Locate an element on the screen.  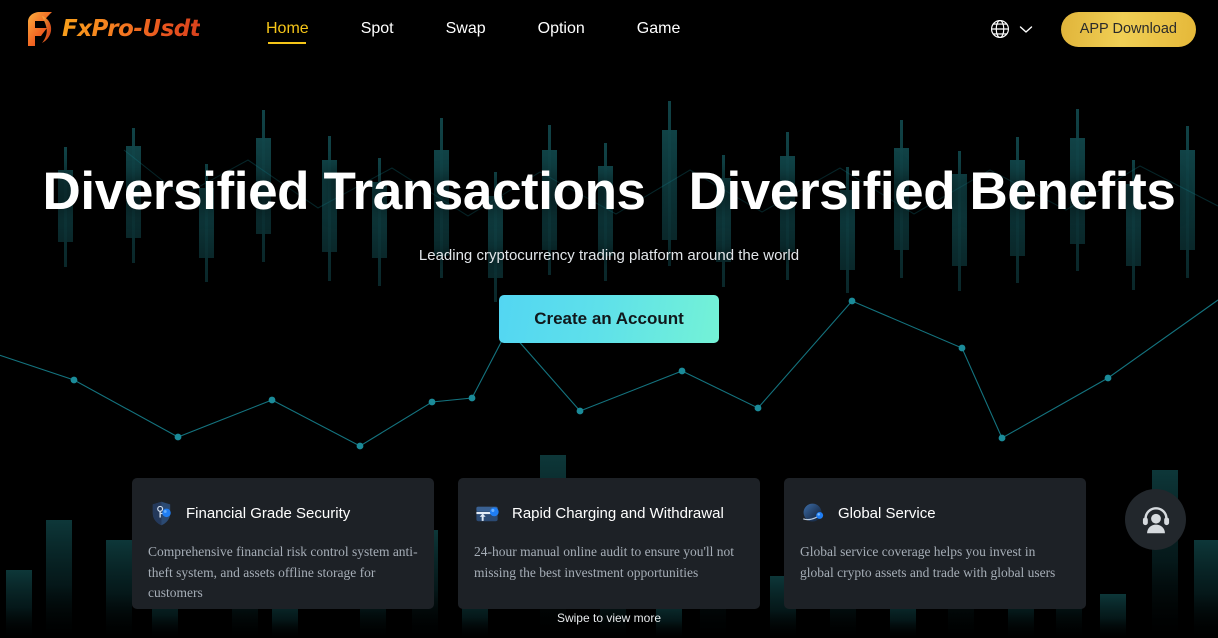
swipe-hint: Swipe to view more is located at coordinates (609, 618).